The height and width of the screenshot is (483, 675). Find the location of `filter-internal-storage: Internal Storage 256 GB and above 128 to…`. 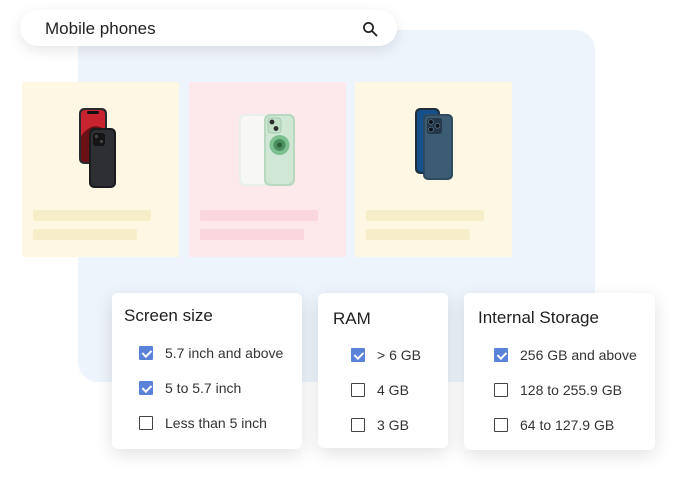

filter-internal-storage: Internal Storage 256 GB and above 128 to… is located at coordinates (559, 371).